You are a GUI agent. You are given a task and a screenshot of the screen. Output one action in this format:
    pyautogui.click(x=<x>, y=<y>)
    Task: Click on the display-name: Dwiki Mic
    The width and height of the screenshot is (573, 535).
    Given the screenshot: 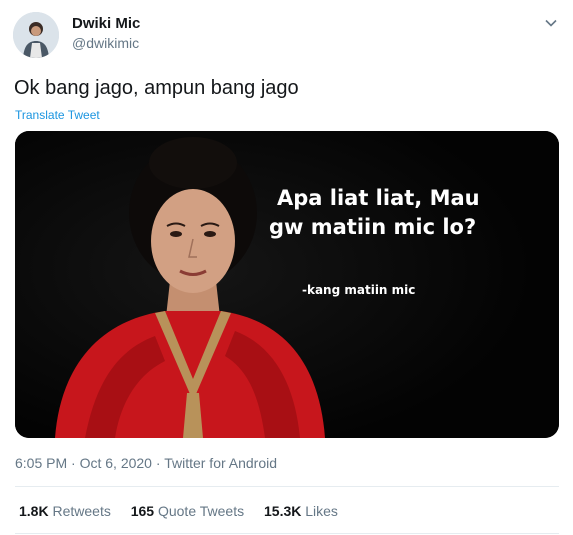 What is the action you would take?
    pyautogui.click(x=106, y=23)
    